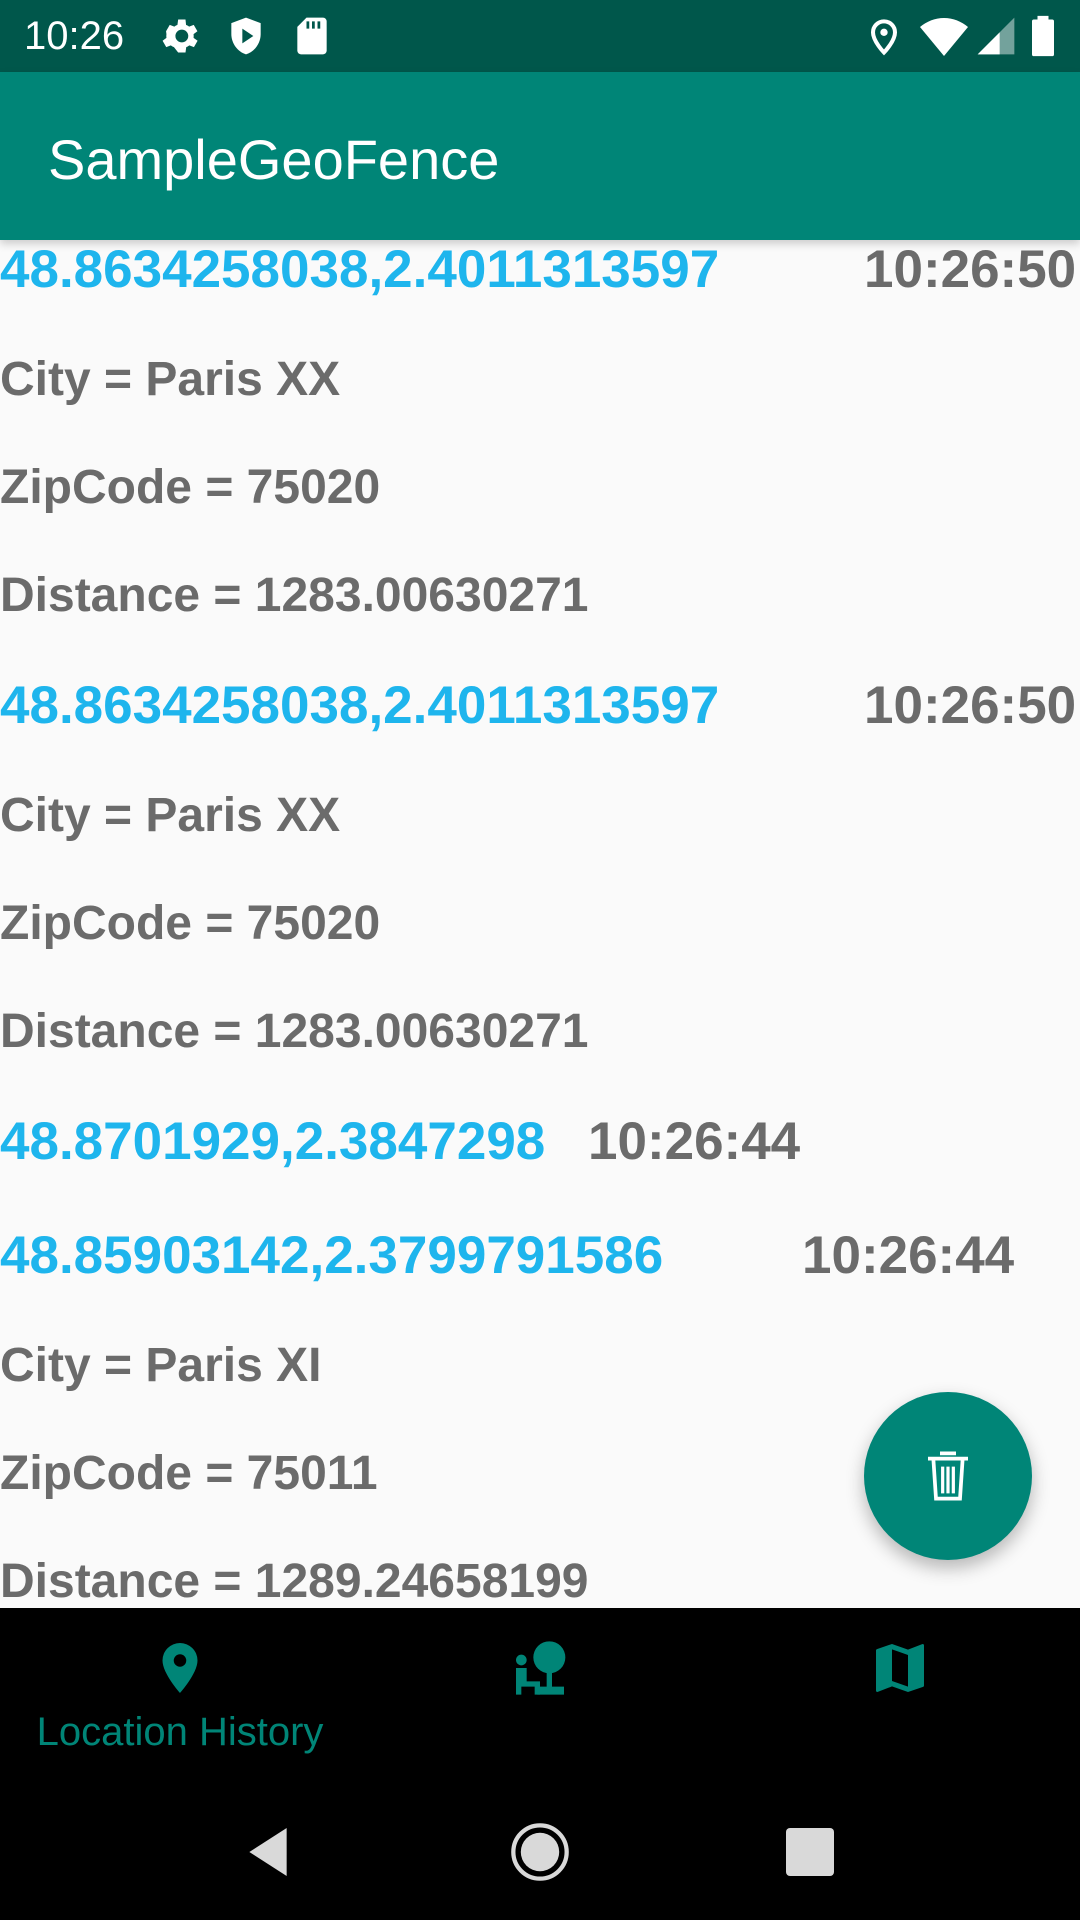 The height and width of the screenshot is (1920, 1080). I want to click on battery-icon, so click(1048, 36).